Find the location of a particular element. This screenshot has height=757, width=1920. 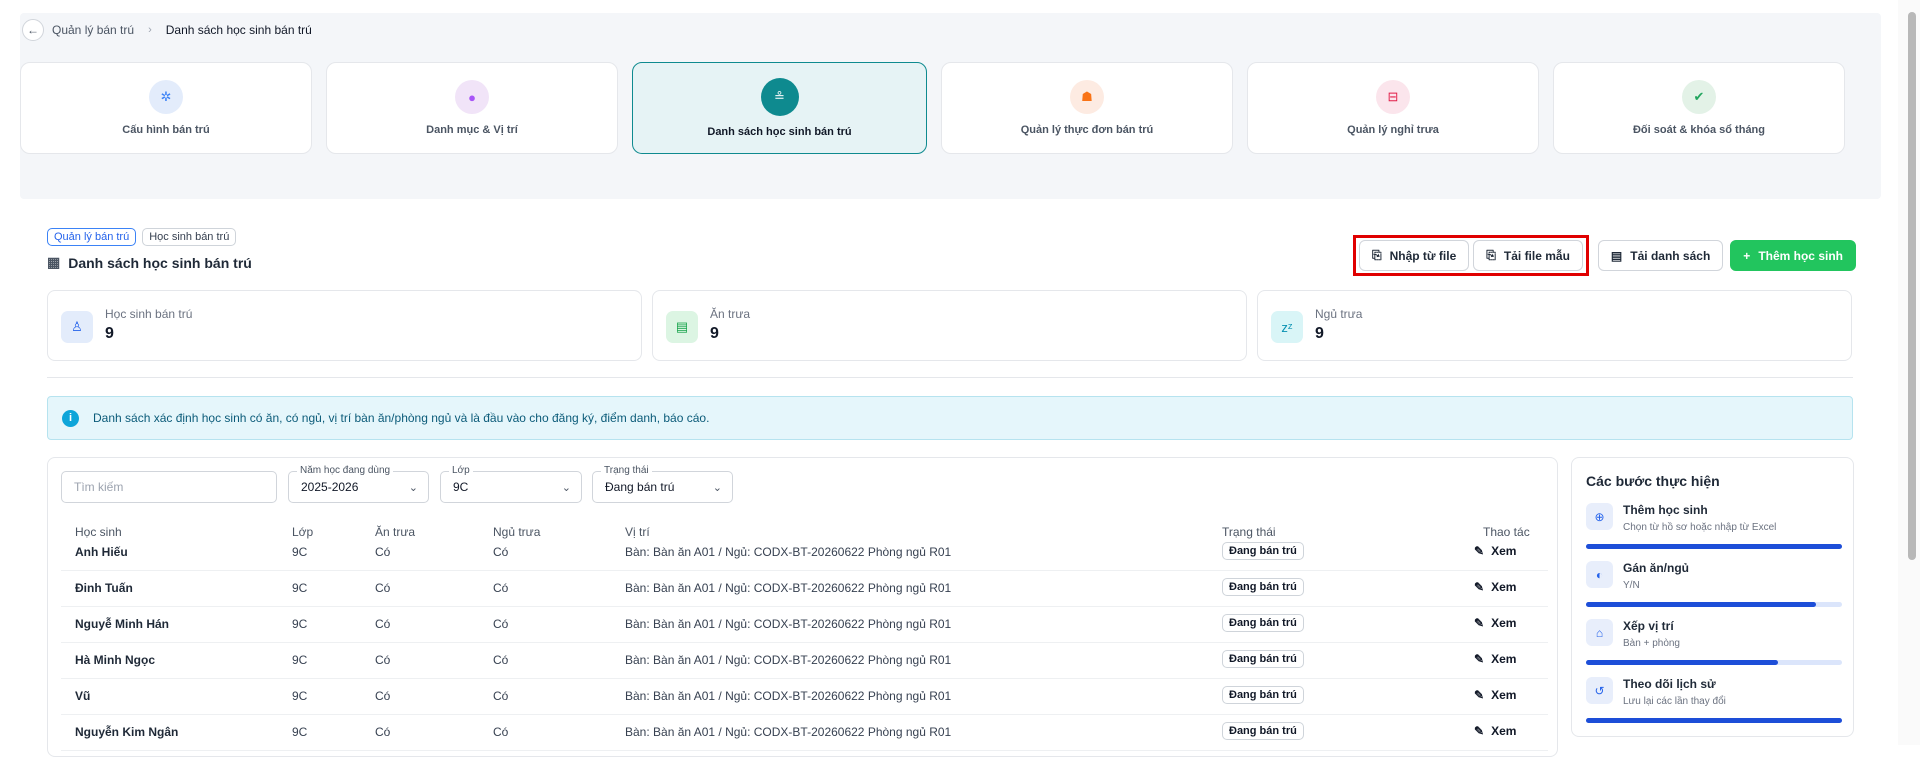

cell-student: Đinh Tuấn is located at coordinates (104, 588).